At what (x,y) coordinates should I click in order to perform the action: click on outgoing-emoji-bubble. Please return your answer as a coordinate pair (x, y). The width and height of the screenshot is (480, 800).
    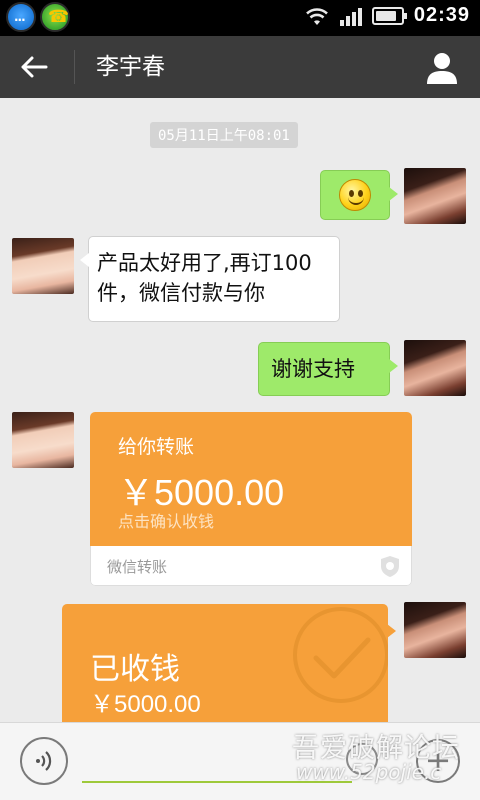
    Looking at the image, I should click on (359, 195).